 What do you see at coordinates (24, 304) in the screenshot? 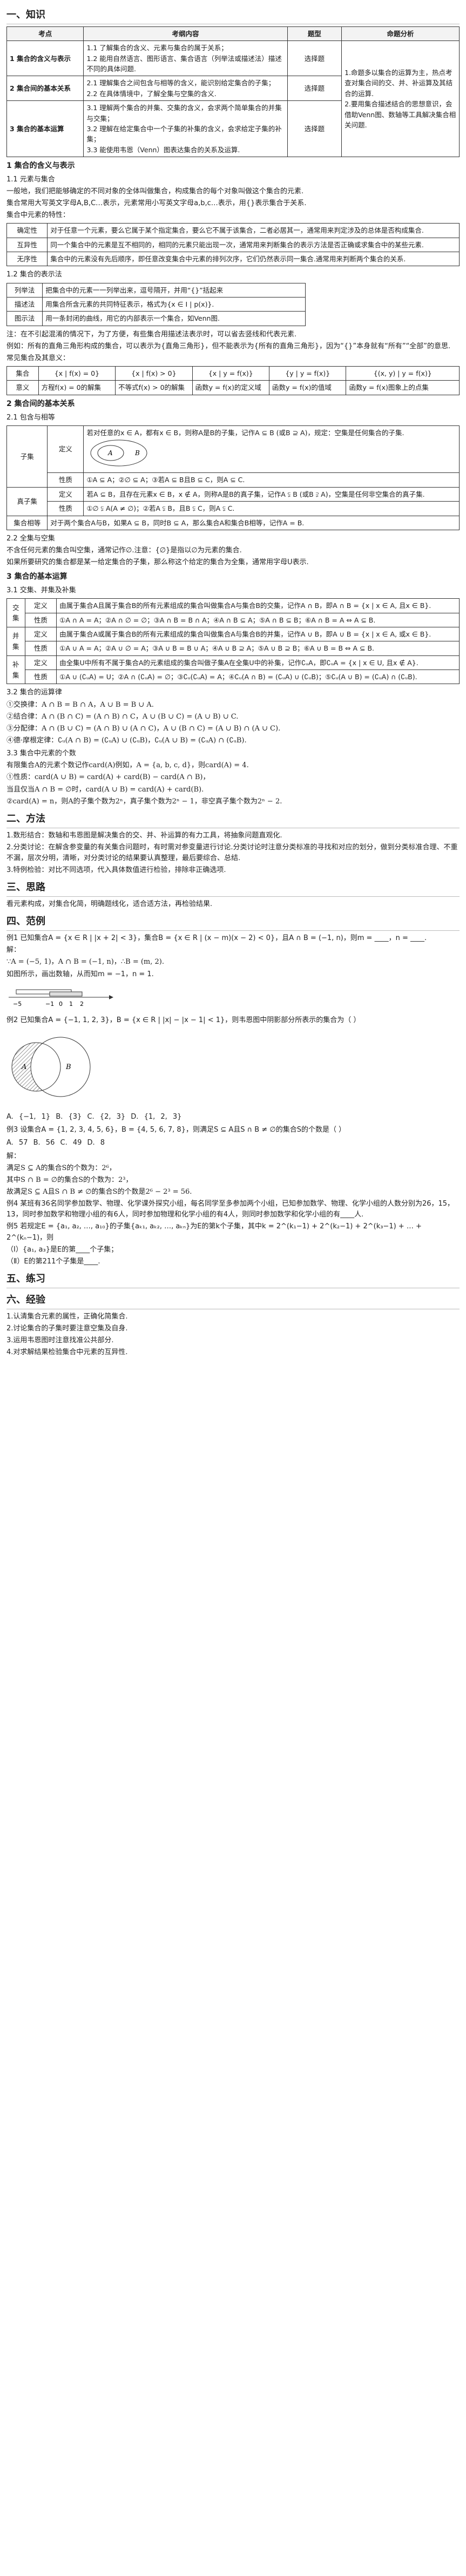
I see `representation-name: 描述法` at bounding box center [24, 304].